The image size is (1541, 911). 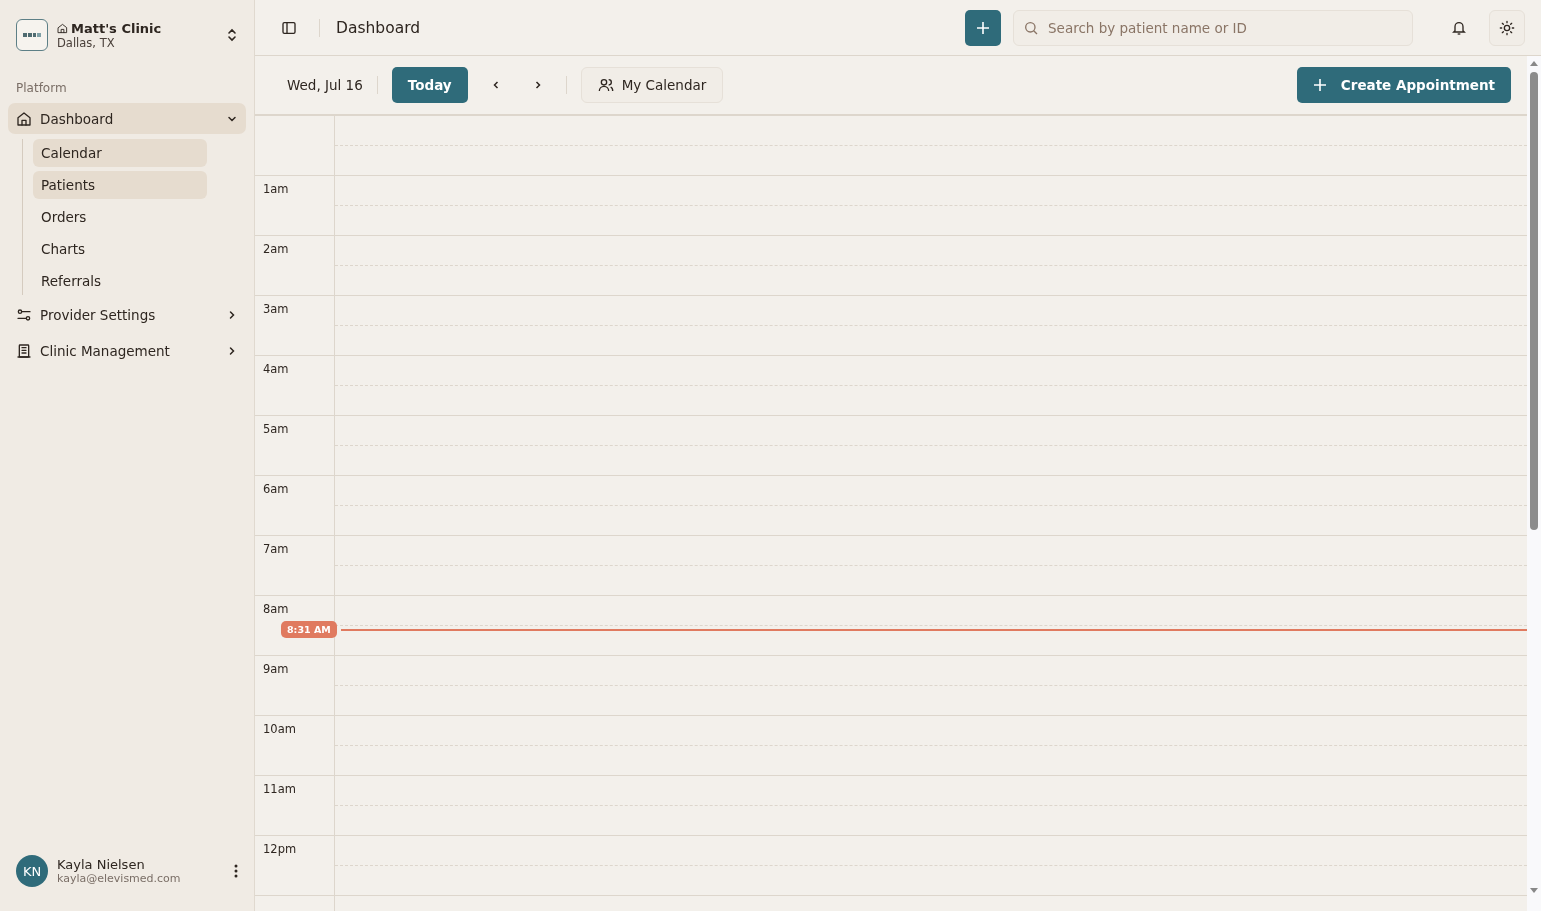 What do you see at coordinates (276, 189) in the screenshot?
I see `hour-label: 1am` at bounding box center [276, 189].